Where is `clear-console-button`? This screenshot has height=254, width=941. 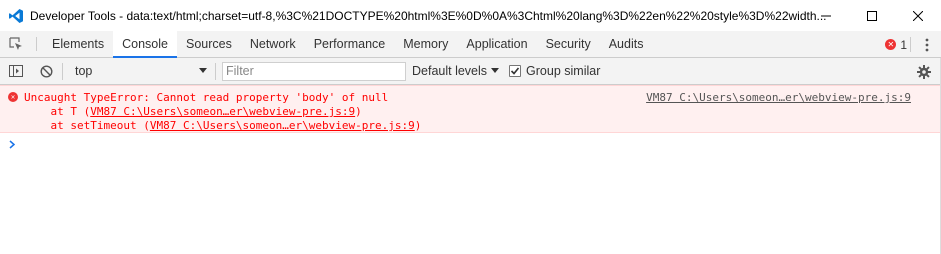
clear-console-button is located at coordinates (46, 71).